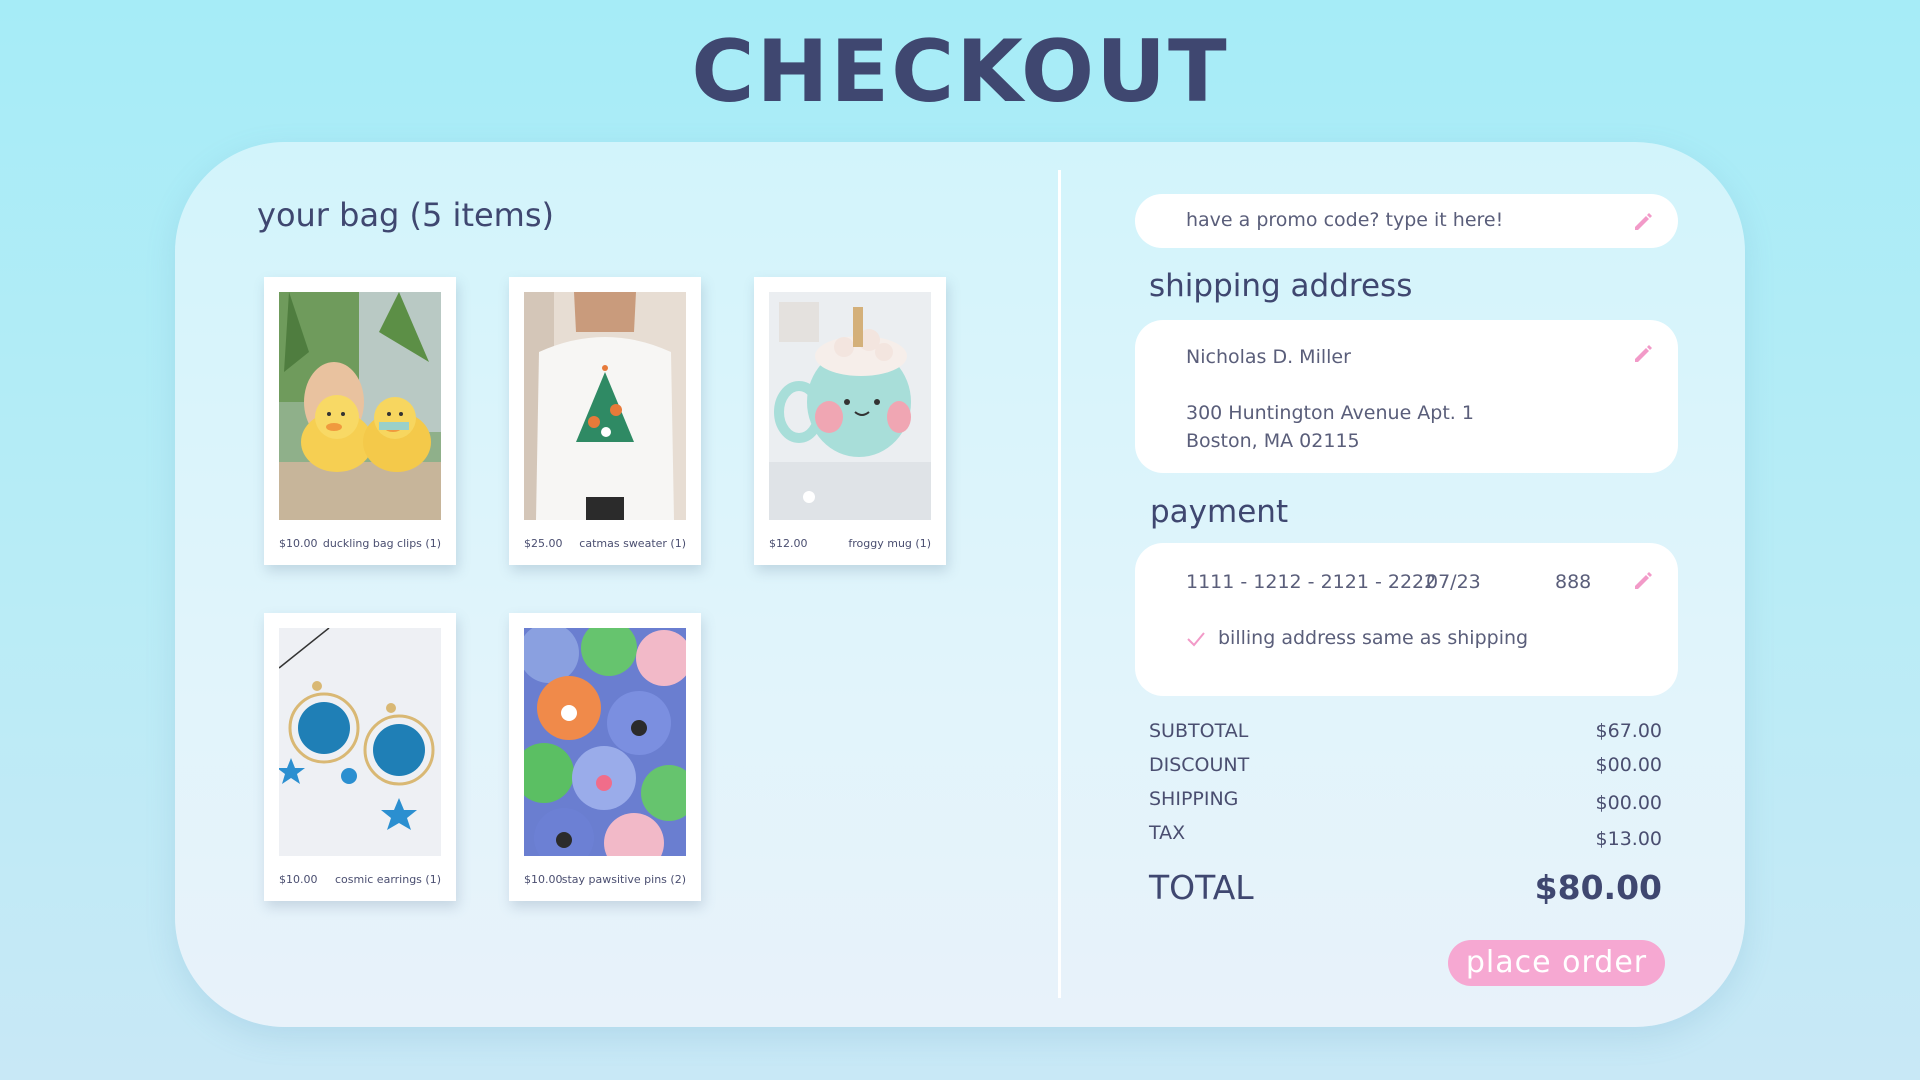  I want to click on subtotal-value: $67.00, so click(1628, 731).